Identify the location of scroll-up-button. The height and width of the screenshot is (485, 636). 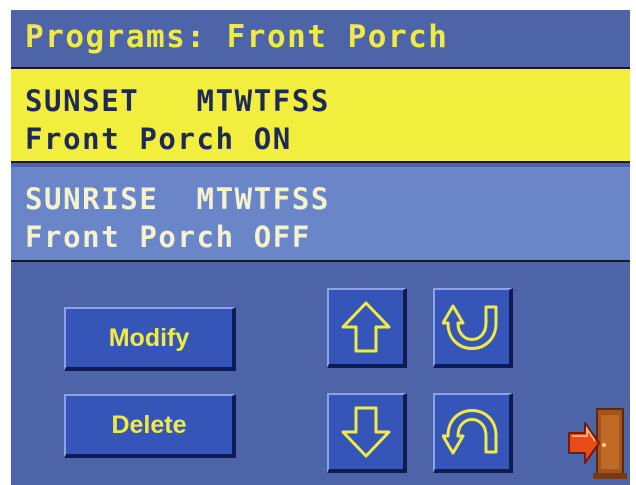
(367, 328).